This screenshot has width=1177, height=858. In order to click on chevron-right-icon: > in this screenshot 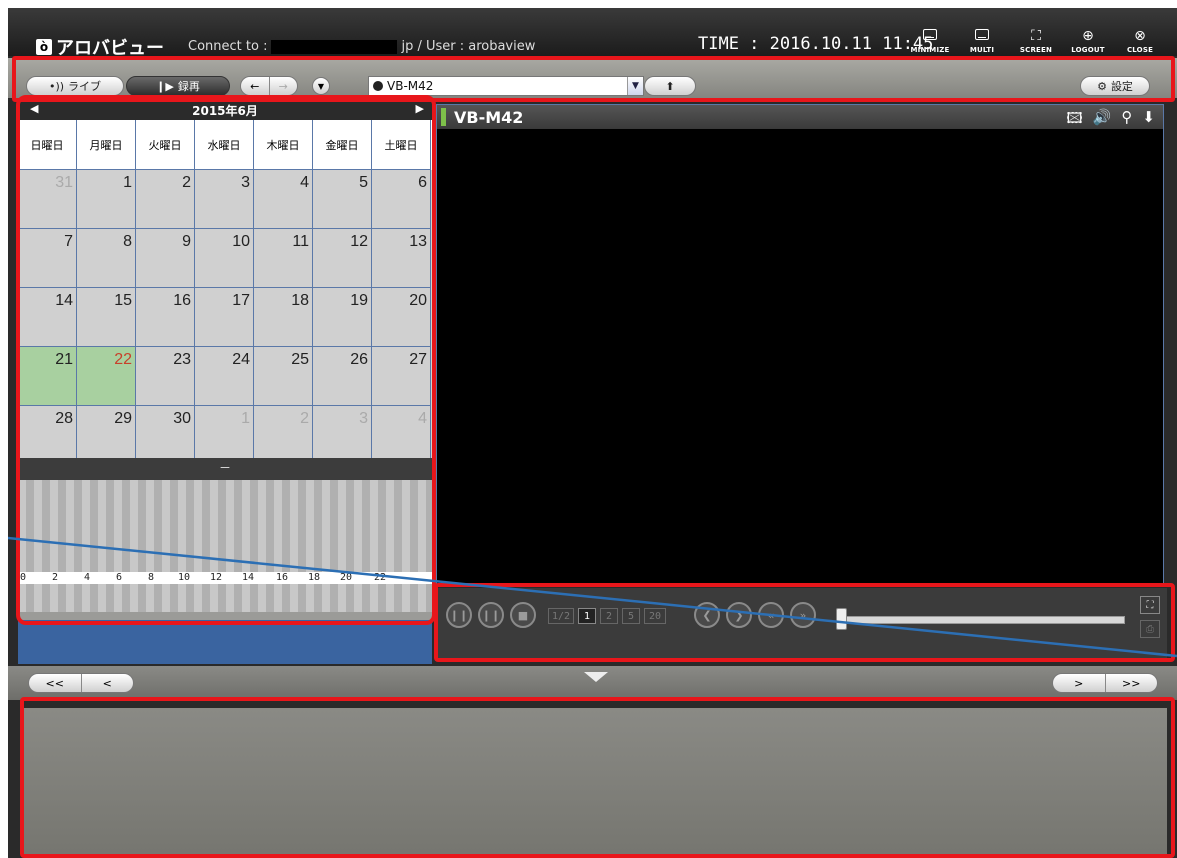, I will do `click(1079, 683)`.